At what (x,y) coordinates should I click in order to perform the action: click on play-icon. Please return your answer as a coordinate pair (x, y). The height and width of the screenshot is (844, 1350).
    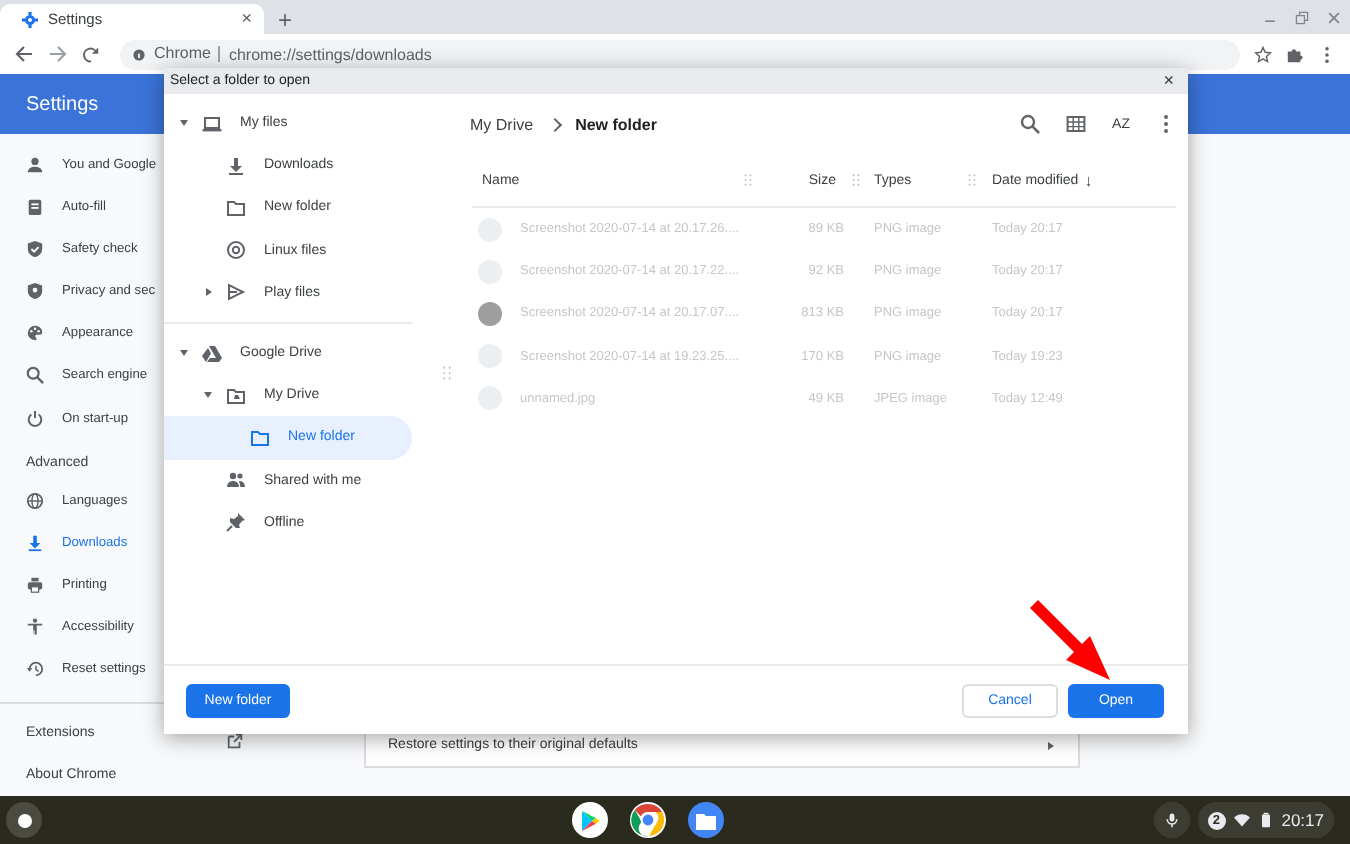
    Looking at the image, I should click on (236, 292).